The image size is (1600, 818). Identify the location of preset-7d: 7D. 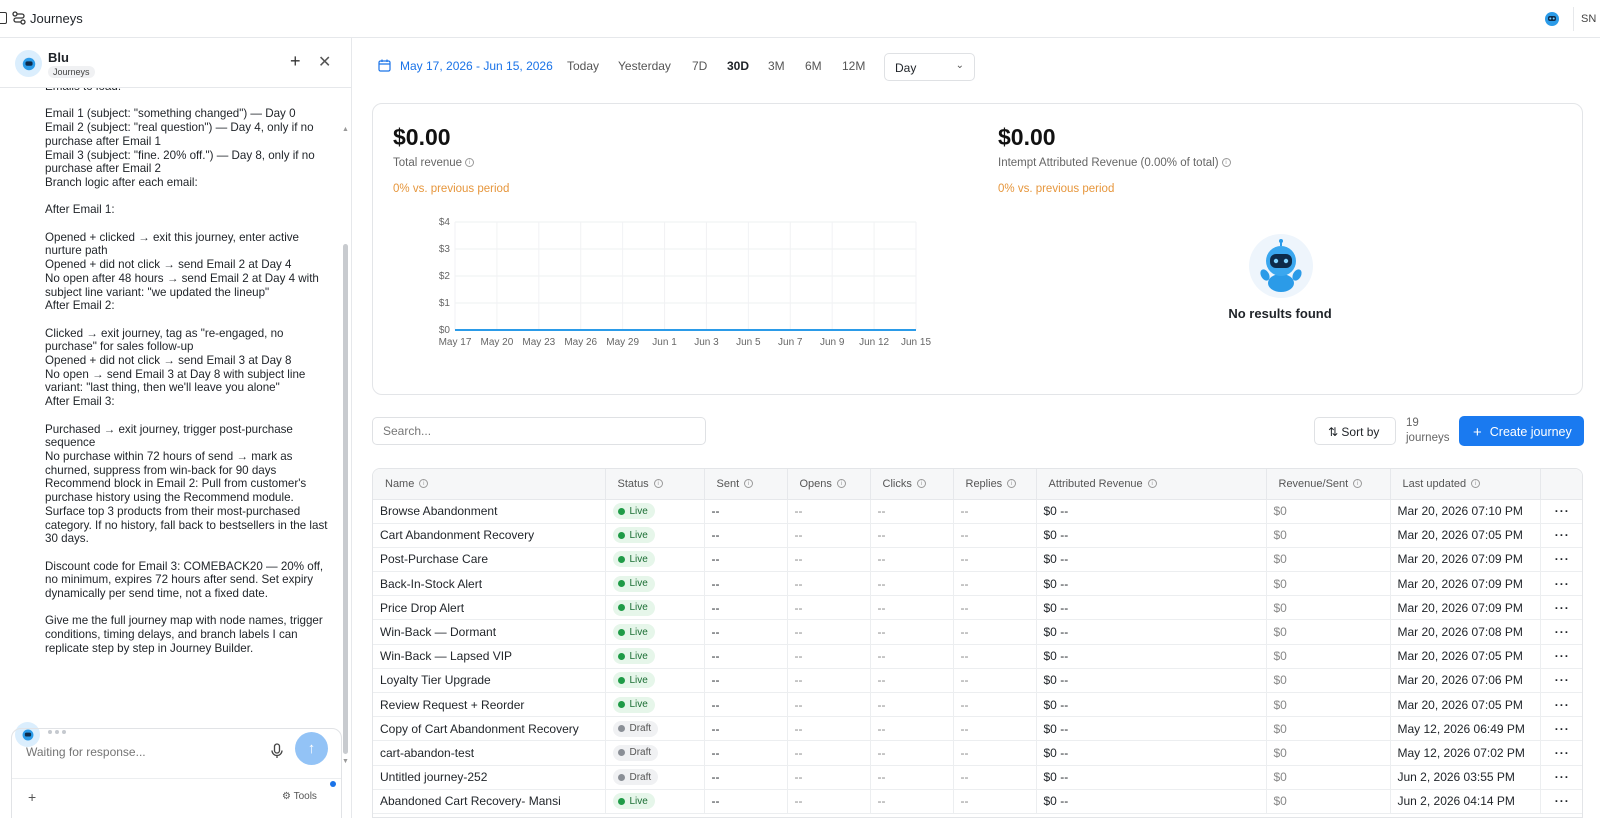
(699, 66).